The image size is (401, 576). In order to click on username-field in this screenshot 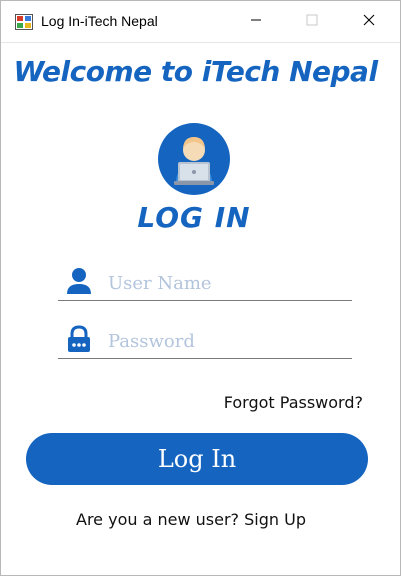, I will do `click(205, 282)`.